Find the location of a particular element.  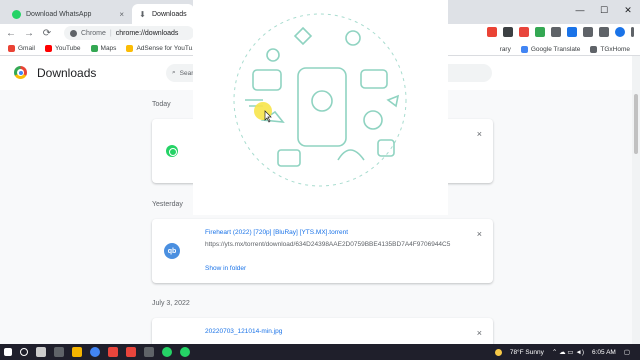

date-heading: Yesterday is located at coordinates (167, 204).